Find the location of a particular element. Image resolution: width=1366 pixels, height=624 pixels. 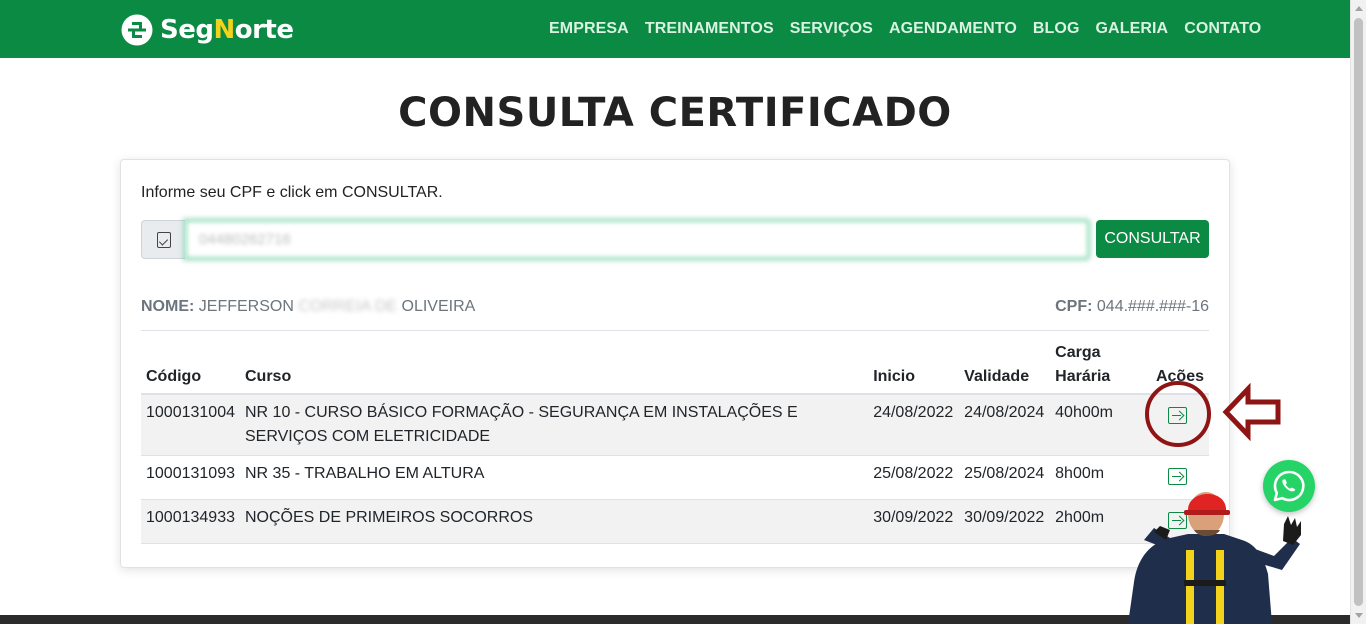

scroll-thumb is located at coordinates (1358, 312).